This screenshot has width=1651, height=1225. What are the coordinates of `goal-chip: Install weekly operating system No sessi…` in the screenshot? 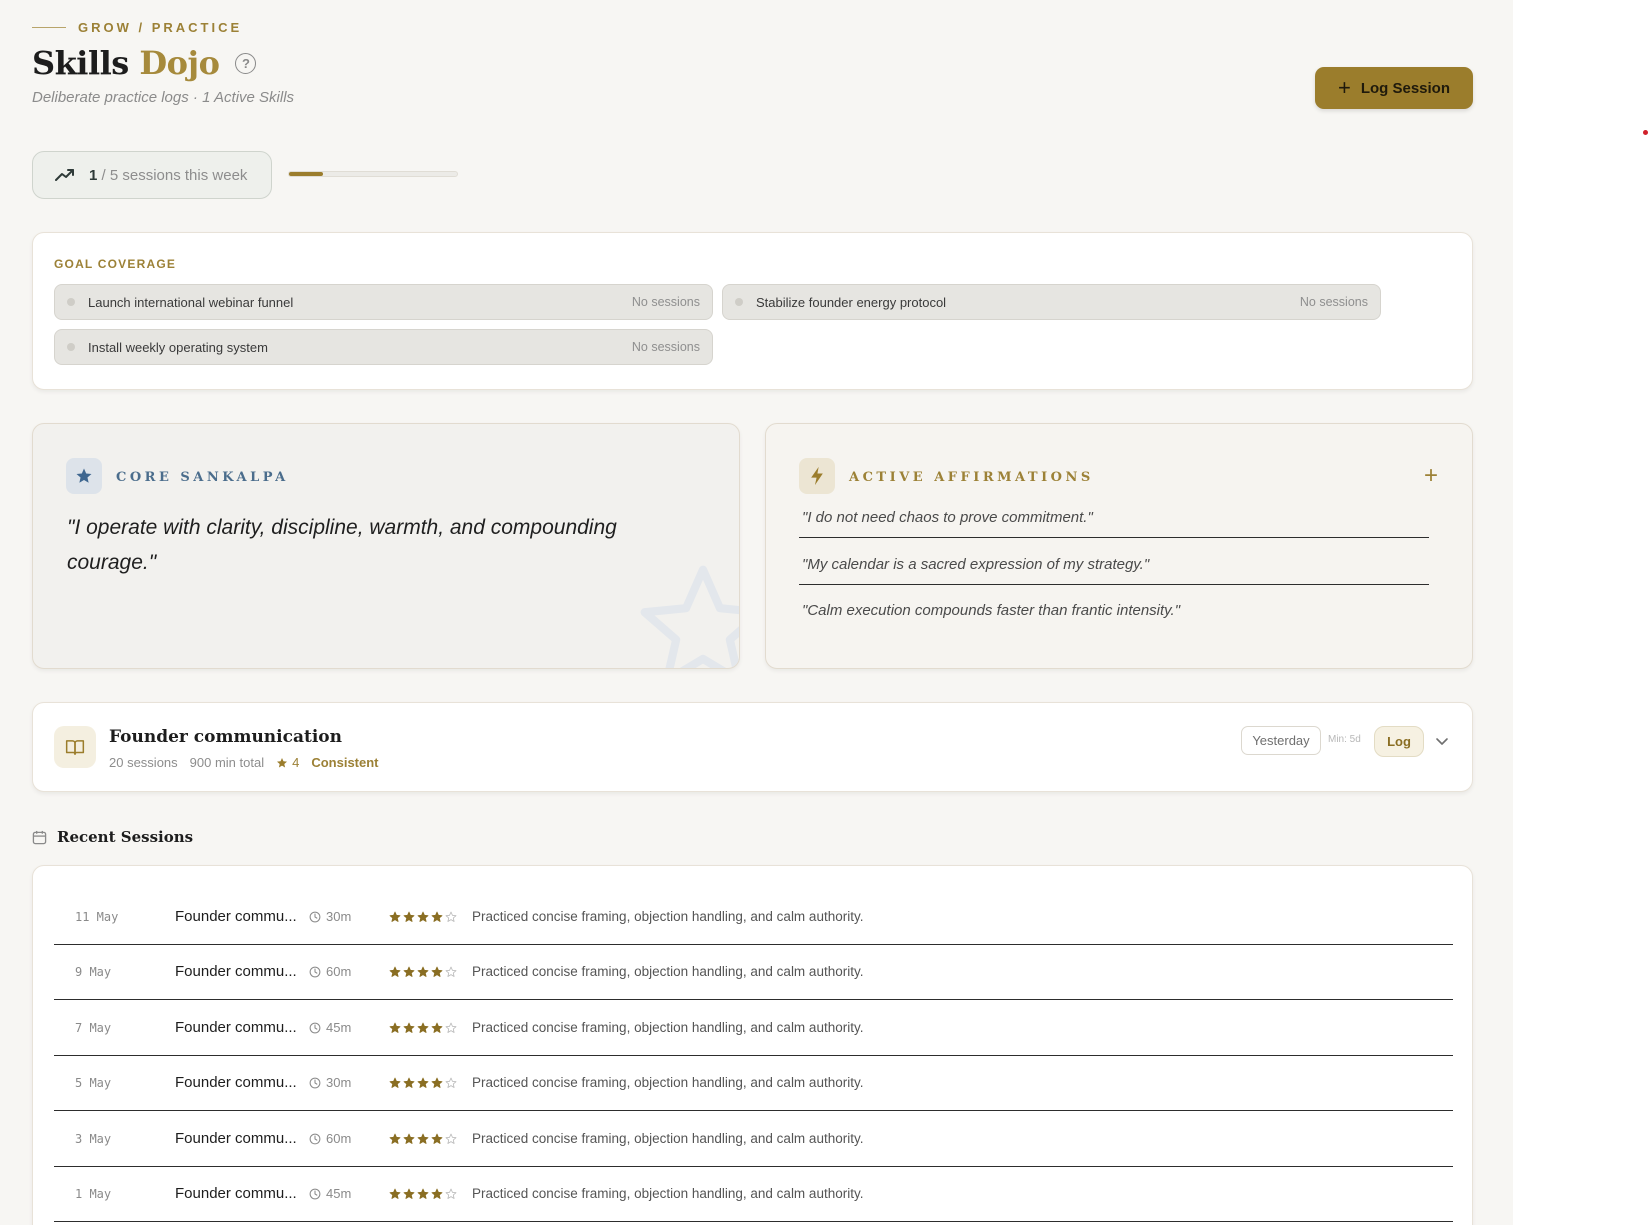 It's located at (383, 347).